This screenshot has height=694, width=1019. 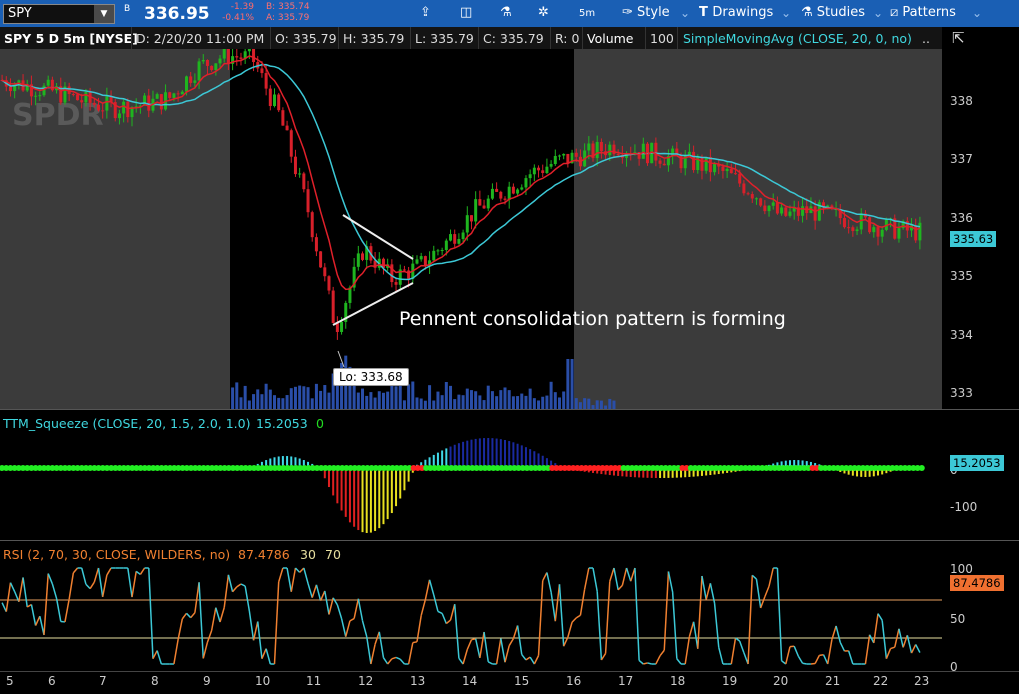 What do you see at coordinates (264, 554) in the screenshot?
I see `rsi-value: 87.4786` at bounding box center [264, 554].